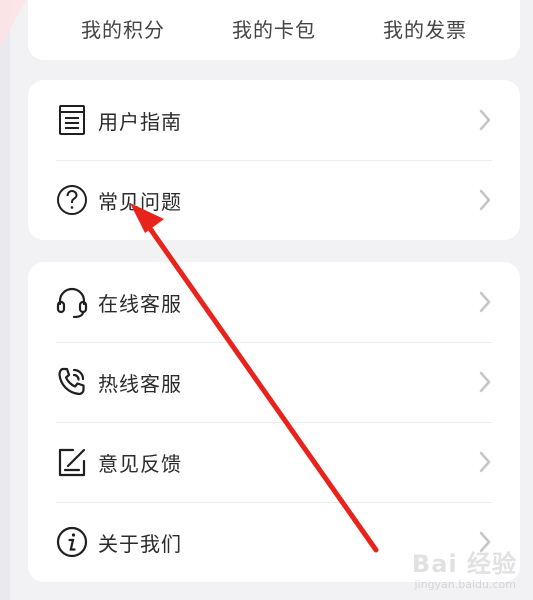 The height and width of the screenshot is (600, 533). Describe the element at coordinates (274, 120) in the screenshot. I see `menu-item-user-guide: 用户指南` at that location.